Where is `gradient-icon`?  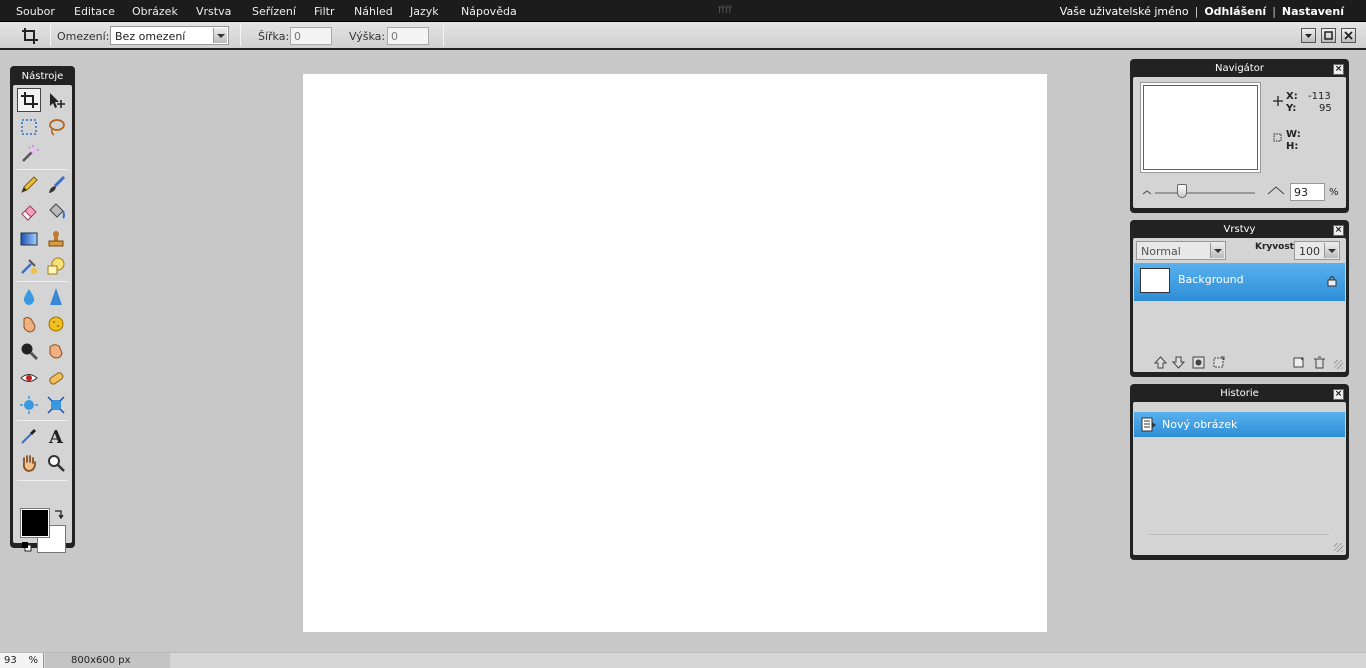
gradient-icon is located at coordinates (29, 239).